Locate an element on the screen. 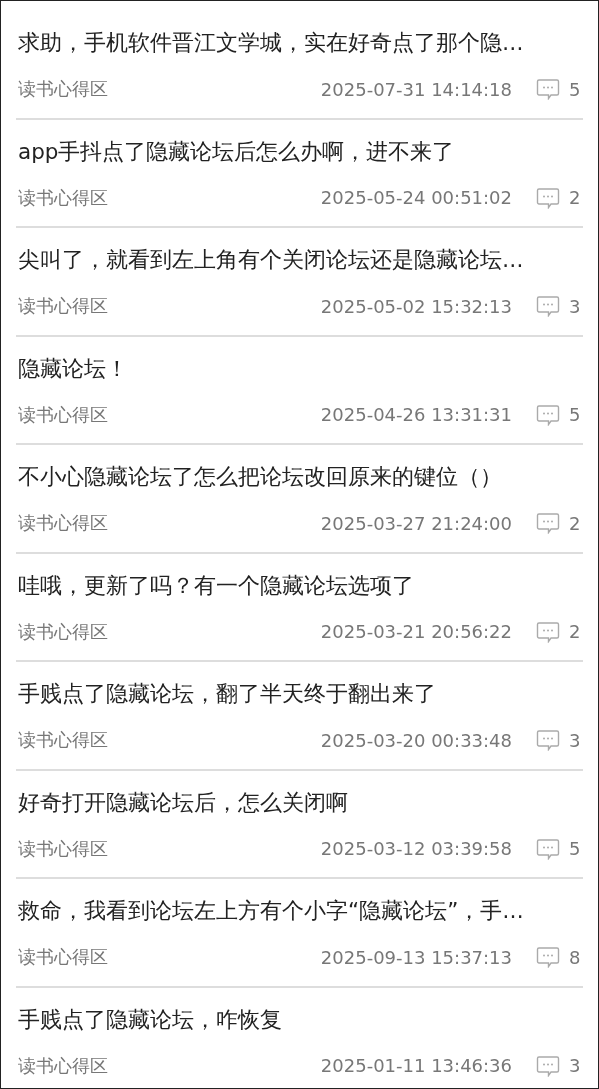 The width and height of the screenshot is (599, 1089). post-time: 2025-04-26 13:31:31 is located at coordinates (416, 414).